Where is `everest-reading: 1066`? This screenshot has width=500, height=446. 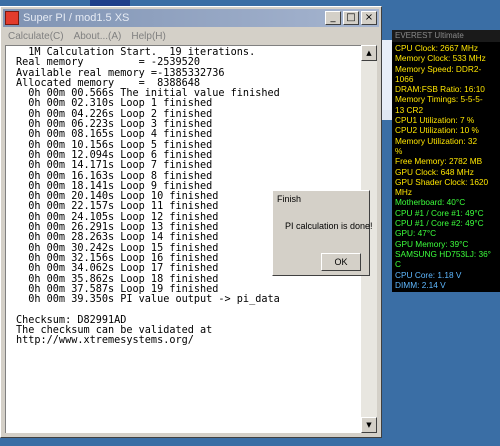 everest-reading: 1066 is located at coordinates (404, 78).